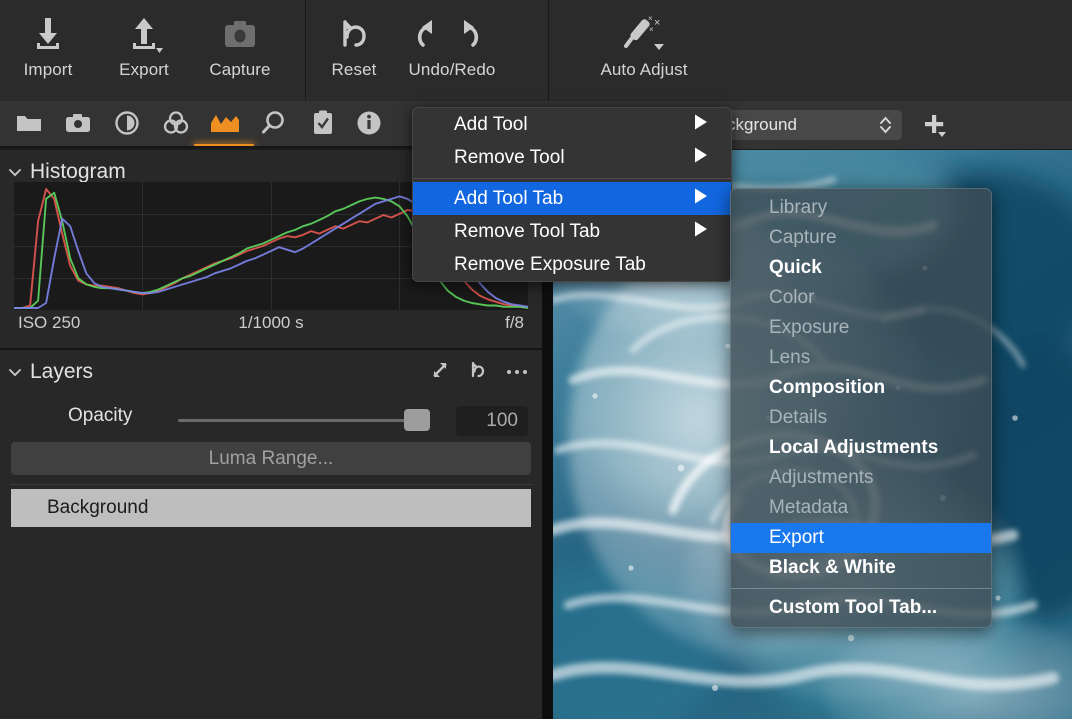 This screenshot has width=1072, height=719. I want to click on submenu-item-composition: Composition, so click(861, 388).